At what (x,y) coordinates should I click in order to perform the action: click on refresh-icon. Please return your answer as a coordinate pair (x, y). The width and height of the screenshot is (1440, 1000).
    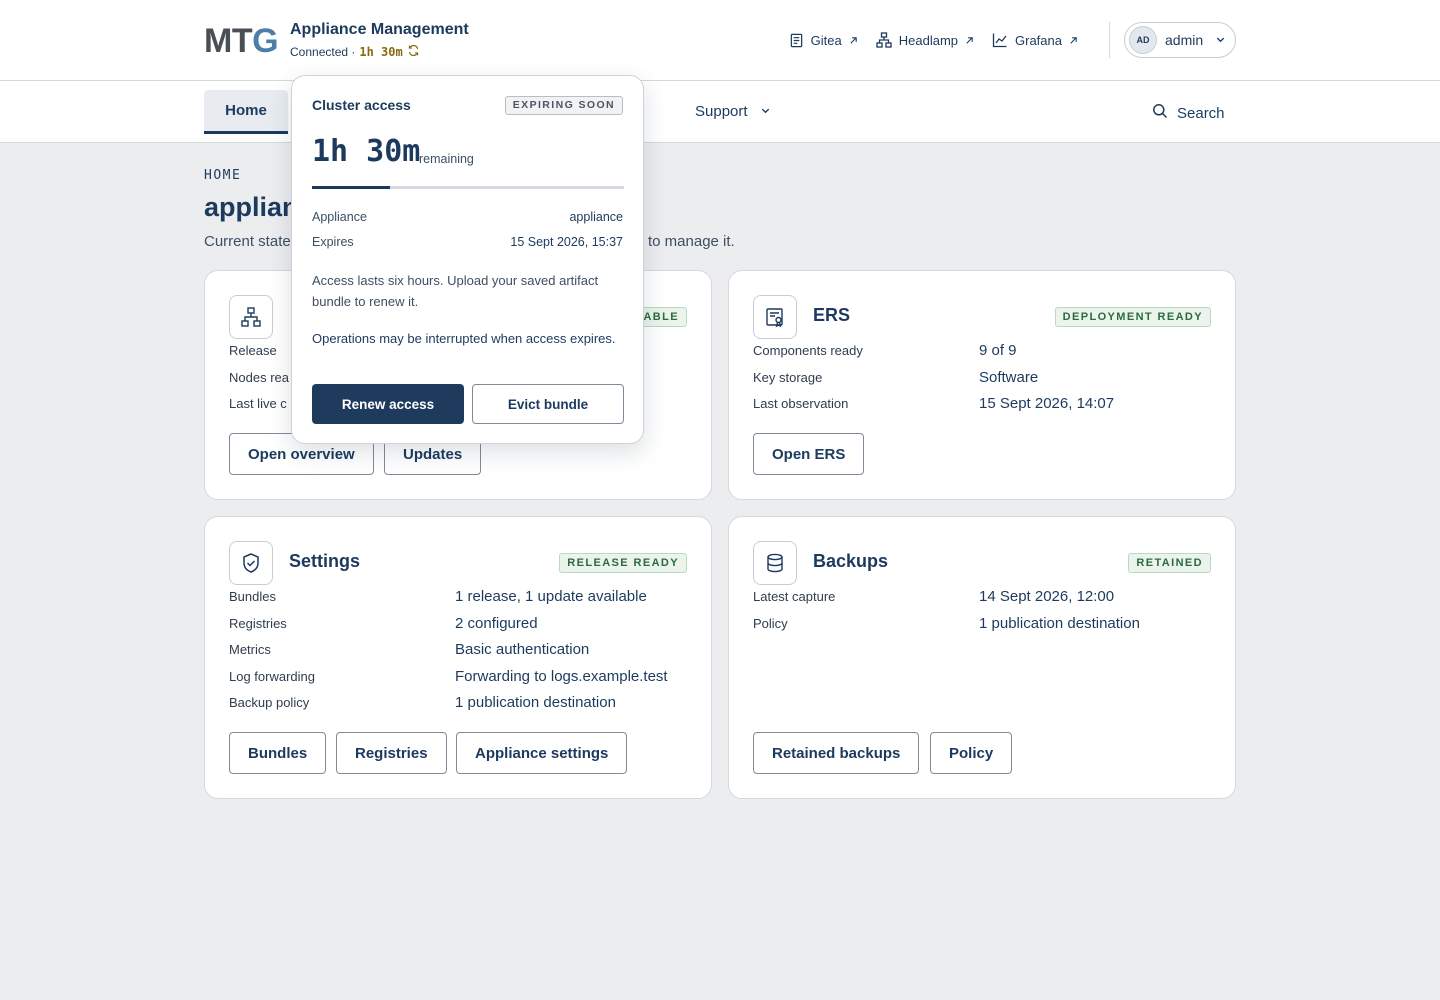
    Looking at the image, I should click on (413, 52).